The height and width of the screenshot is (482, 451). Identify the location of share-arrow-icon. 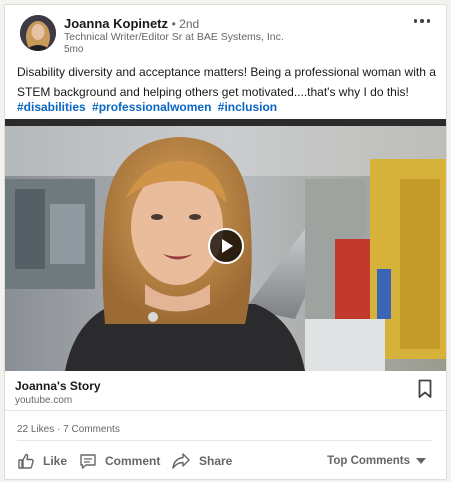
(181, 461).